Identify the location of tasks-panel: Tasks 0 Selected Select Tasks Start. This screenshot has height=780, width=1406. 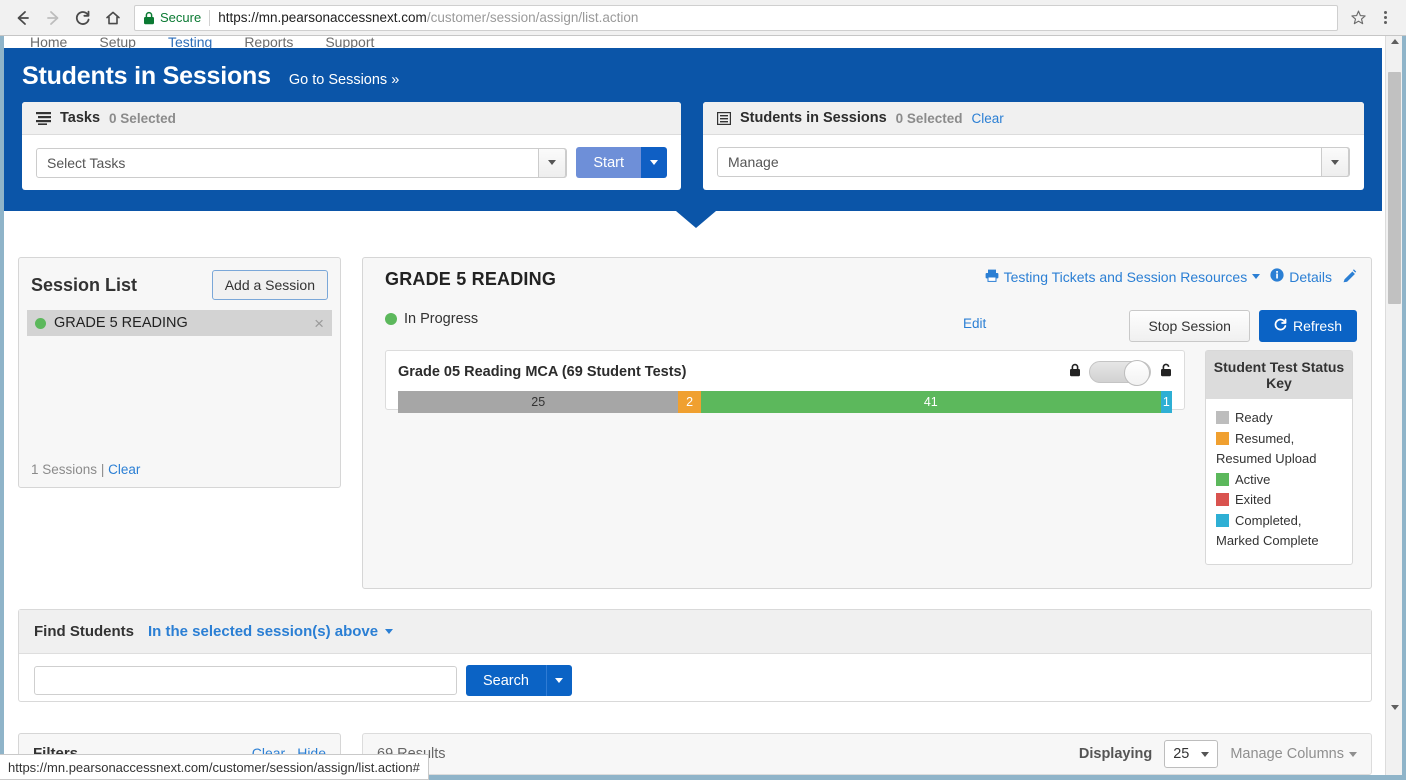
(352, 146).